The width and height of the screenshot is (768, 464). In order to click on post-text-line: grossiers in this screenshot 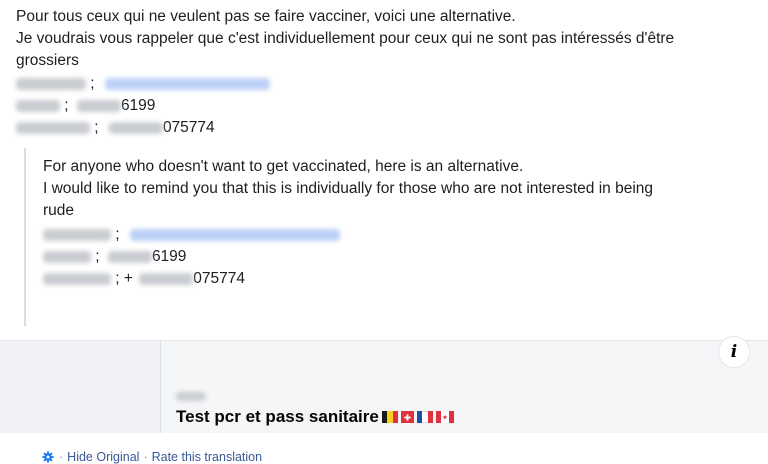, I will do `click(47, 60)`.